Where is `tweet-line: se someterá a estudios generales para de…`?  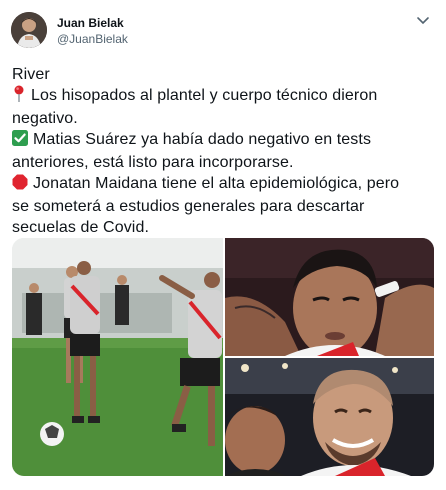
tweet-line: se someterá a estudios generales para de… is located at coordinates (188, 206).